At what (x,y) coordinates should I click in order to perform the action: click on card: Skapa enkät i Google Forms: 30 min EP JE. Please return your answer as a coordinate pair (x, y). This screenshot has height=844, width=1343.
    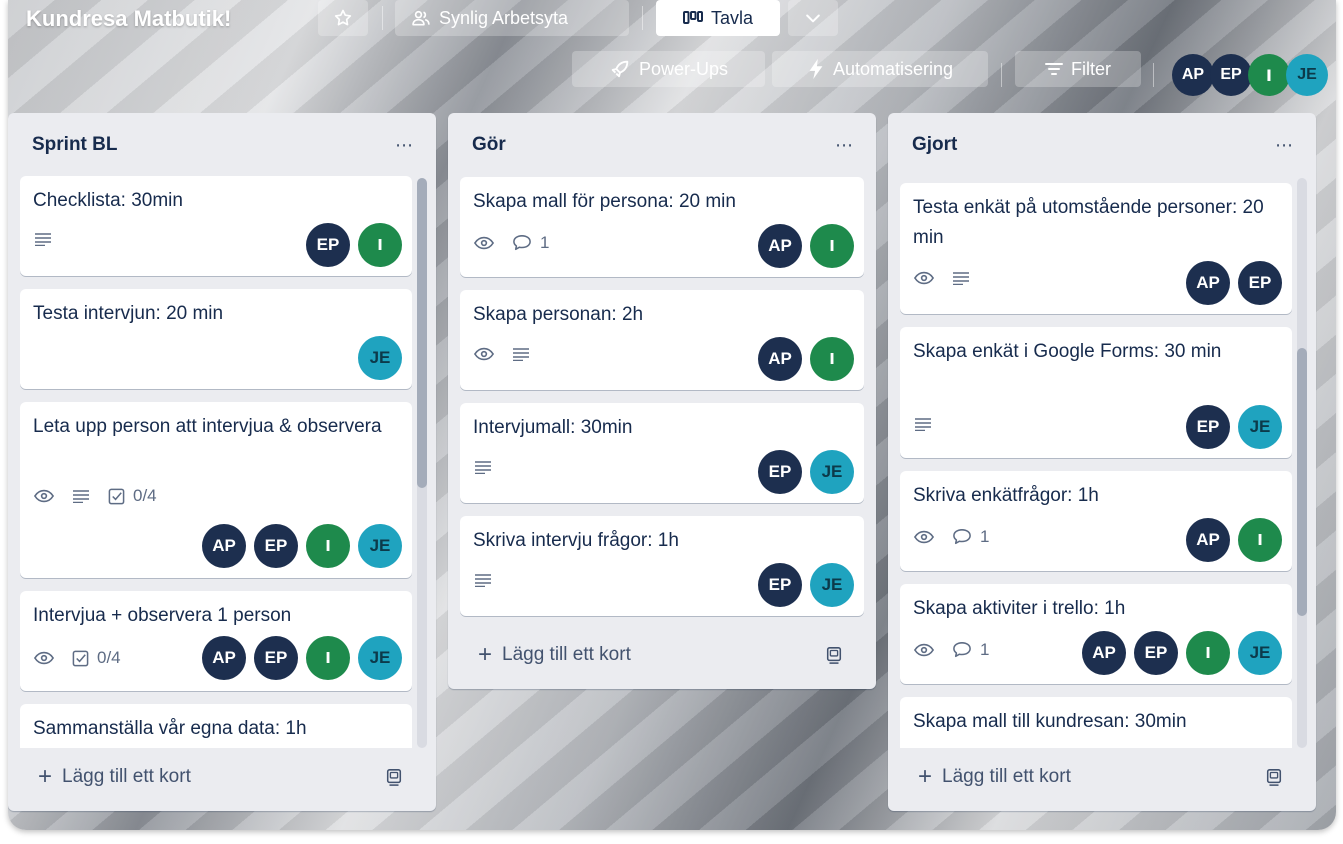
    Looking at the image, I should click on (1096, 392).